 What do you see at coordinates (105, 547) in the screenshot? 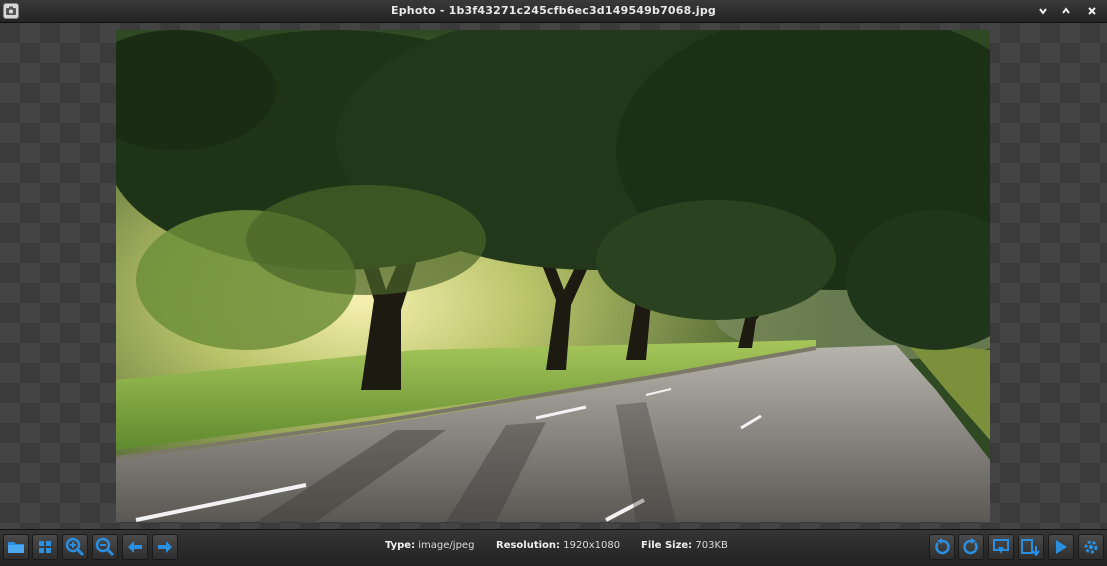
I see `zoom-out-icon` at bounding box center [105, 547].